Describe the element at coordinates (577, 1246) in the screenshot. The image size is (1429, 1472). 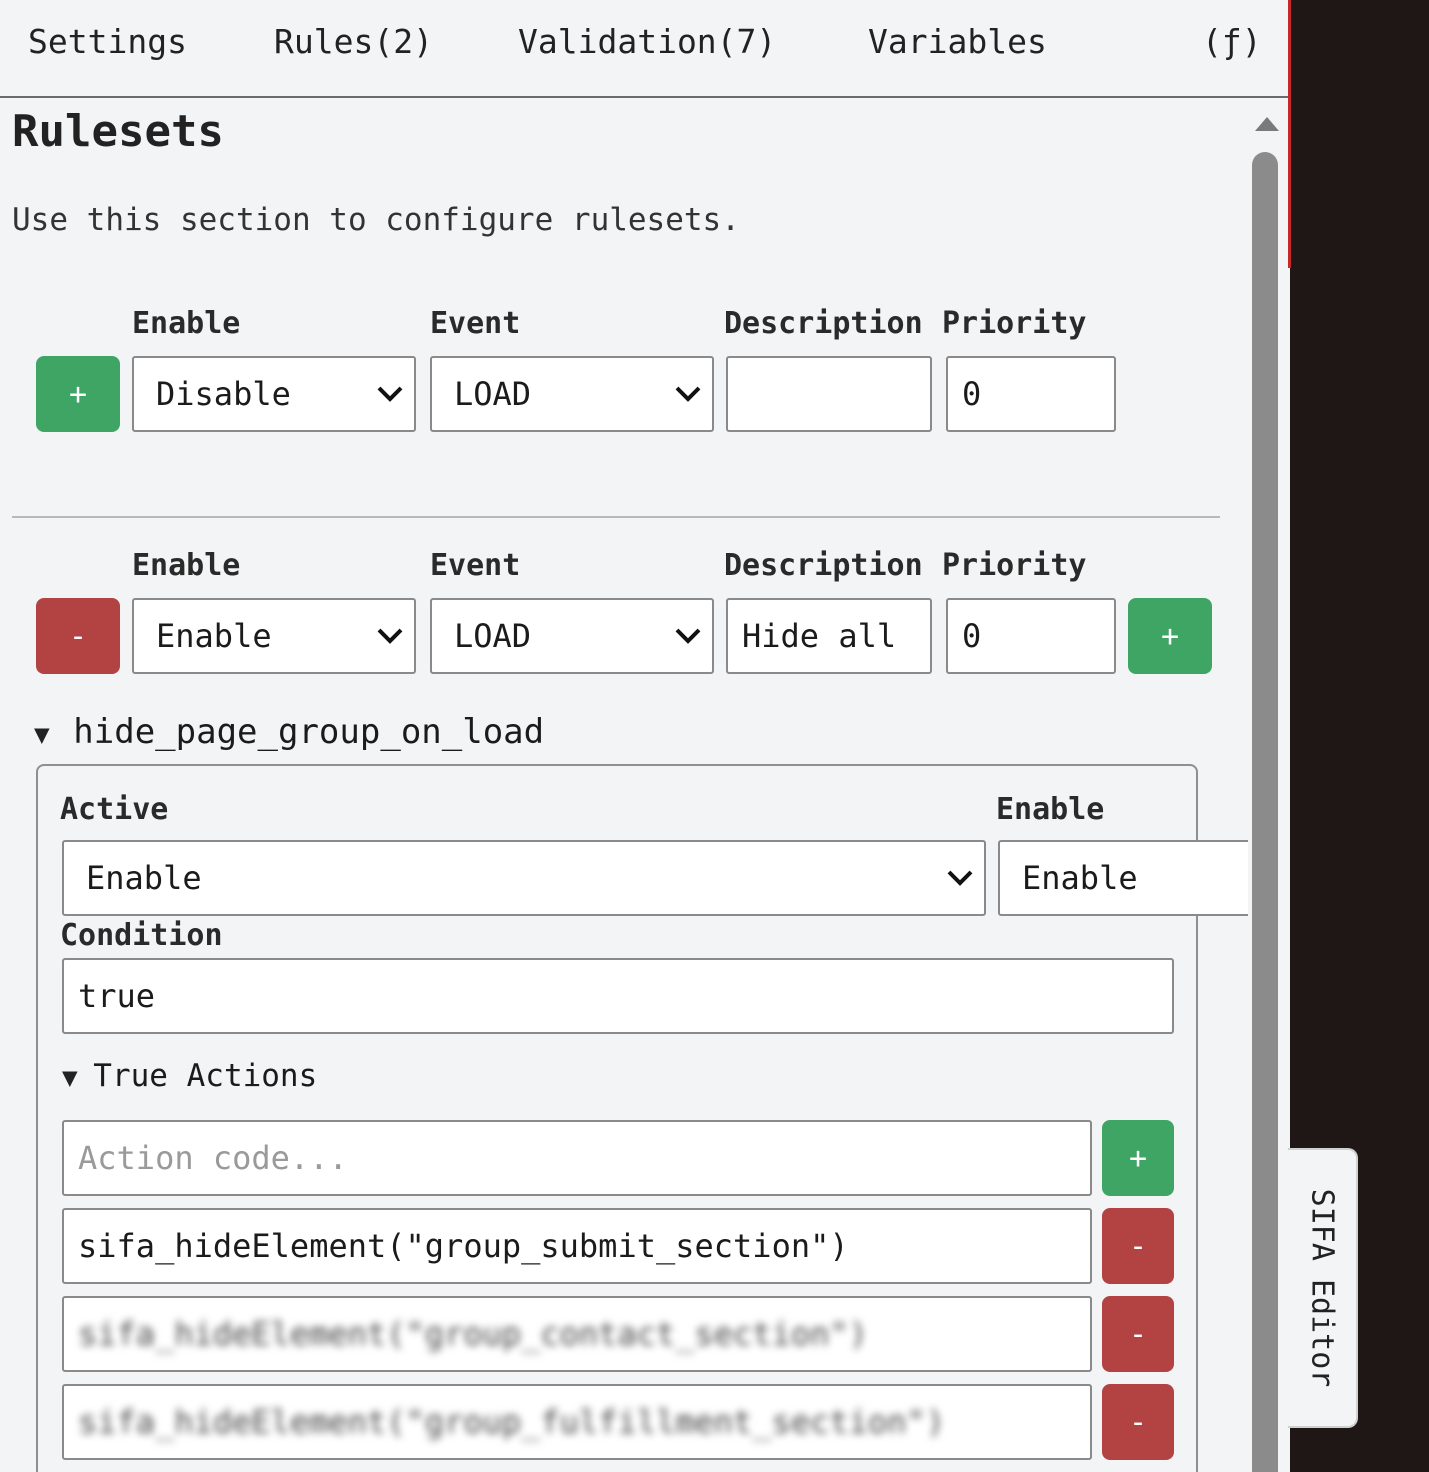
I see `action-input: sifa_hideElement("group_submit_section")` at that location.